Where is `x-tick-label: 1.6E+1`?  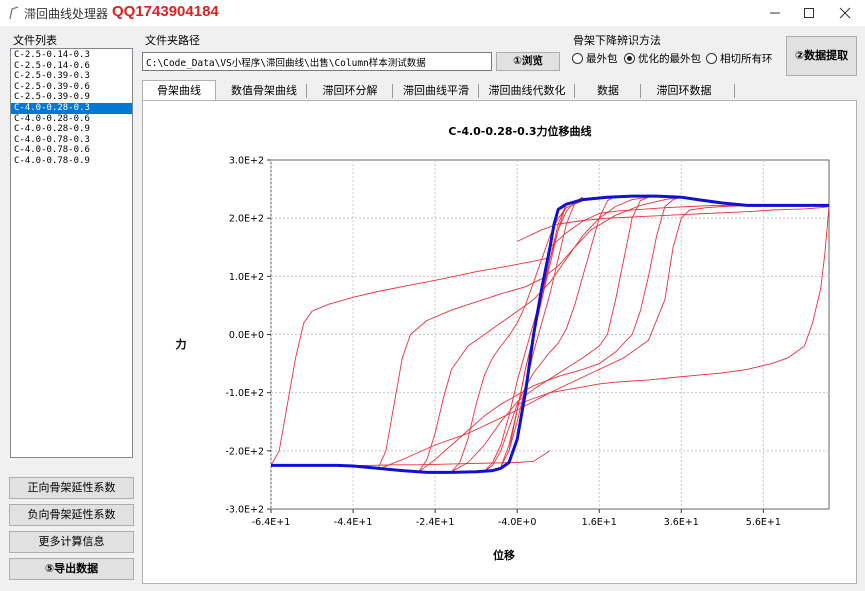 x-tick-label: 1.6E+1 is located at coordinates (599, 522).